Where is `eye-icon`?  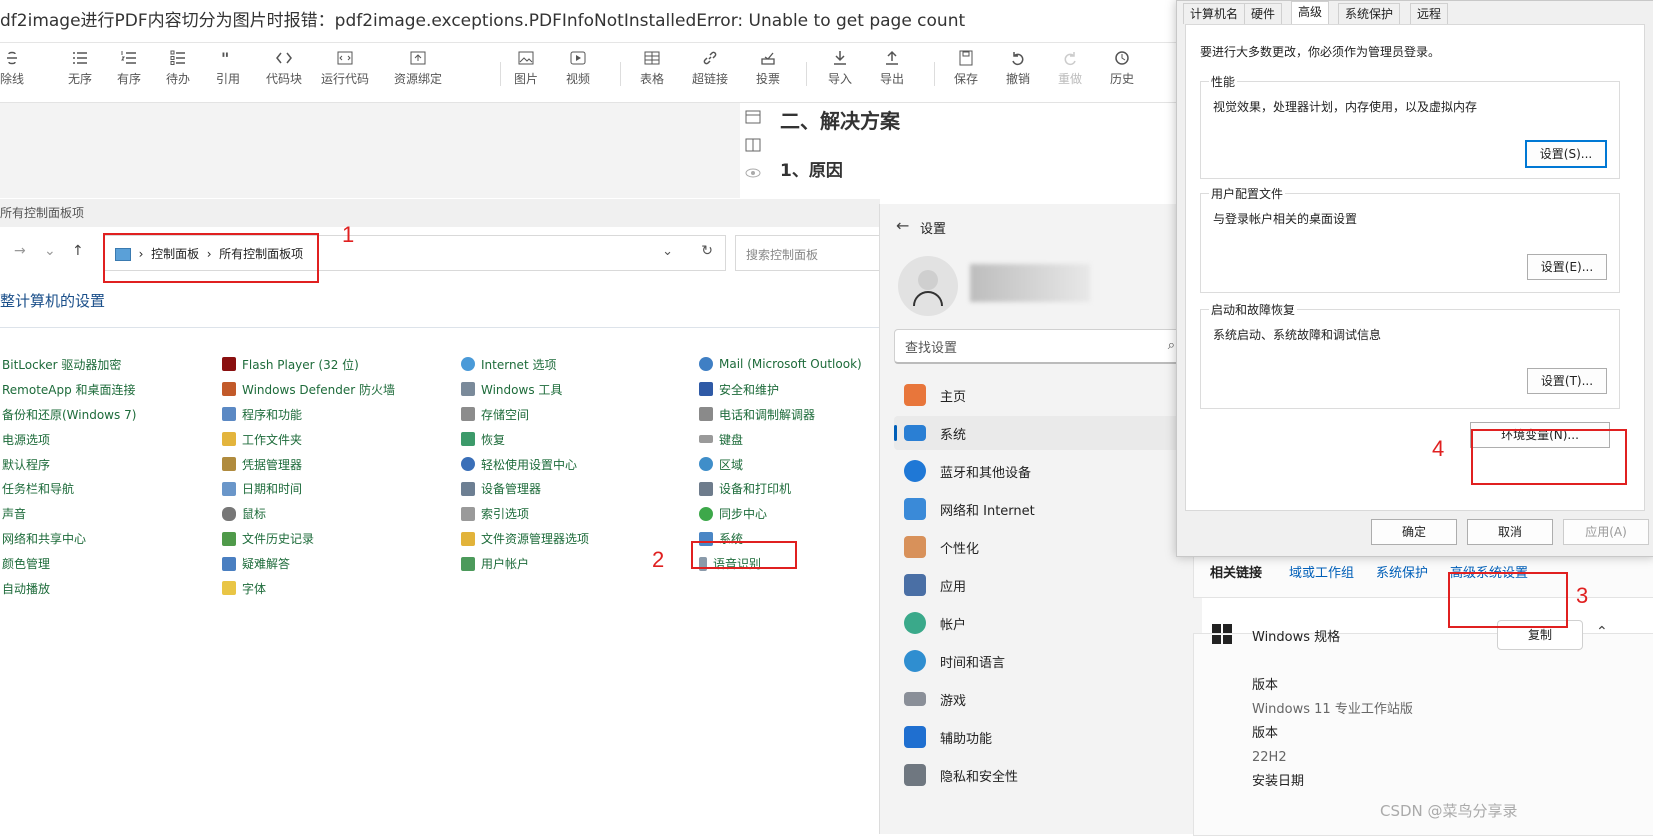
eye-icon is located at coordinates (754, 173).